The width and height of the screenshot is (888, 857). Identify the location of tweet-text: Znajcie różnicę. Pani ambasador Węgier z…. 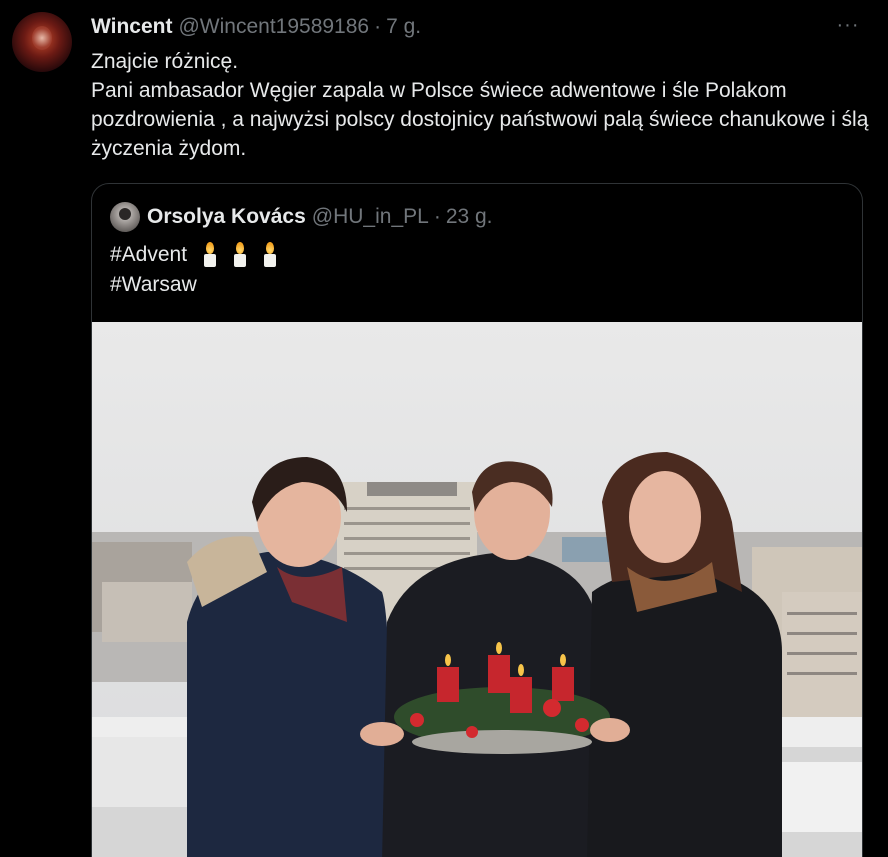
(480, 105).